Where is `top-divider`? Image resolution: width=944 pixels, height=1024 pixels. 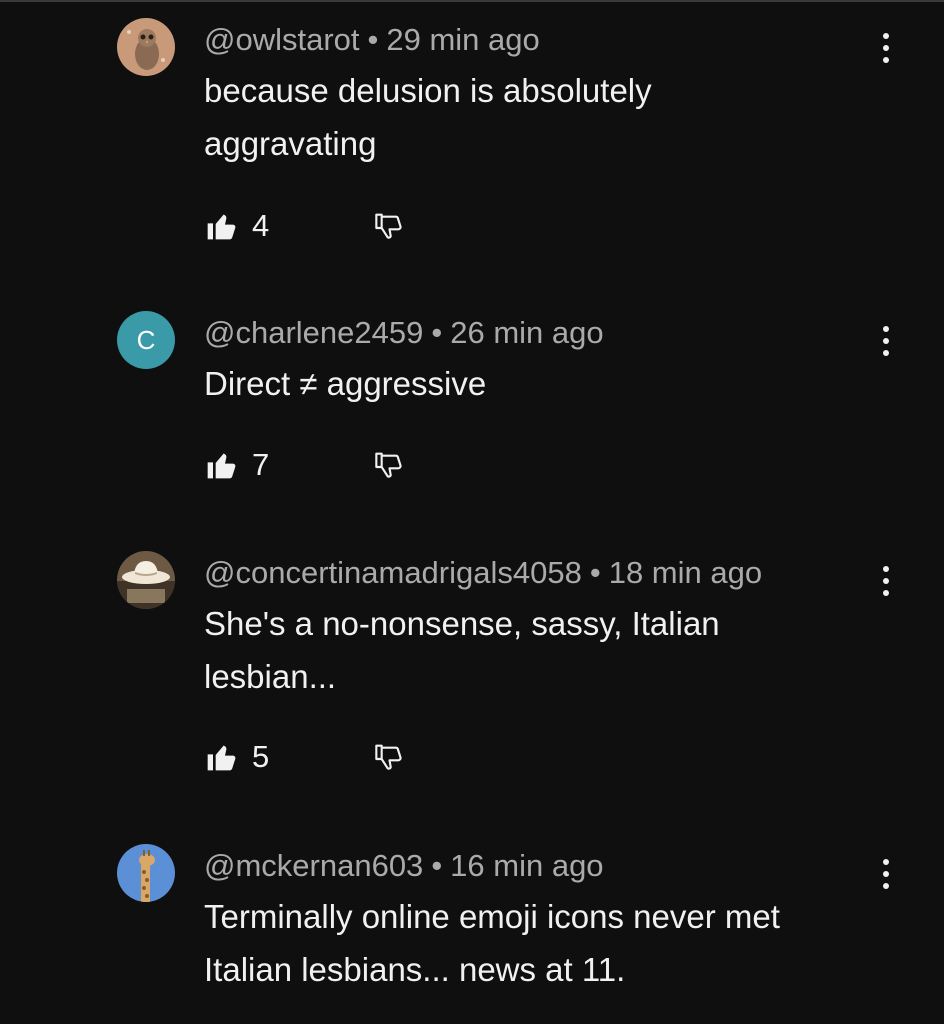 top-divider is located at coordinates (472, 1).